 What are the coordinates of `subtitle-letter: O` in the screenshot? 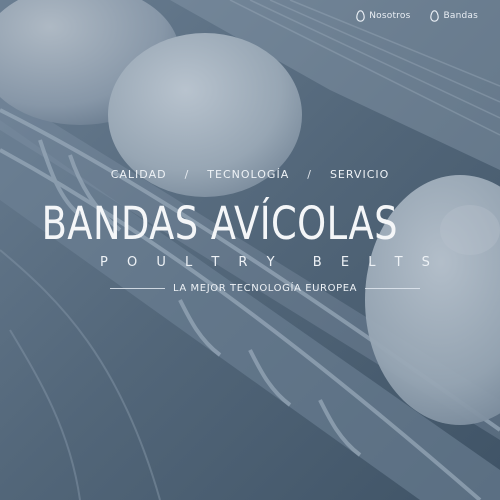 It's located at (132, 262).